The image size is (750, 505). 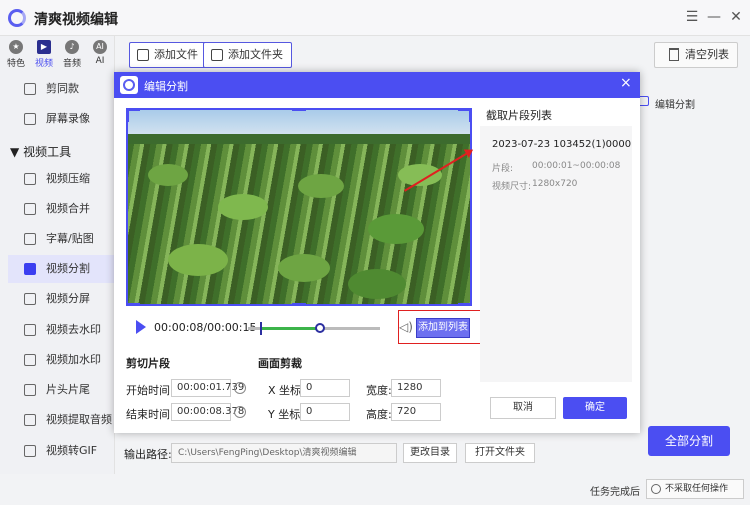 I want to click on sidebar-item-compress: 视频压缩, so click(x=61, y=179).